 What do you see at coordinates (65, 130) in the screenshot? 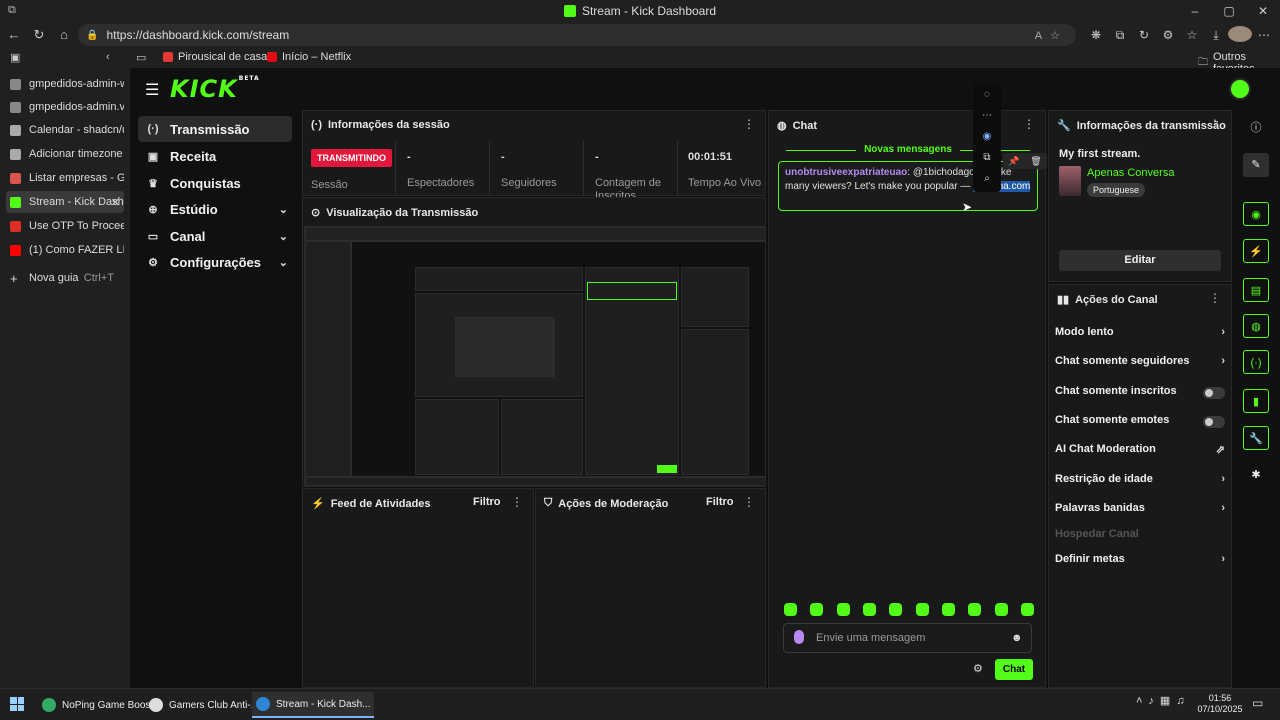
I see `browser-tab: Calendar - shadcn/ui` at bounding box center [65, 130].